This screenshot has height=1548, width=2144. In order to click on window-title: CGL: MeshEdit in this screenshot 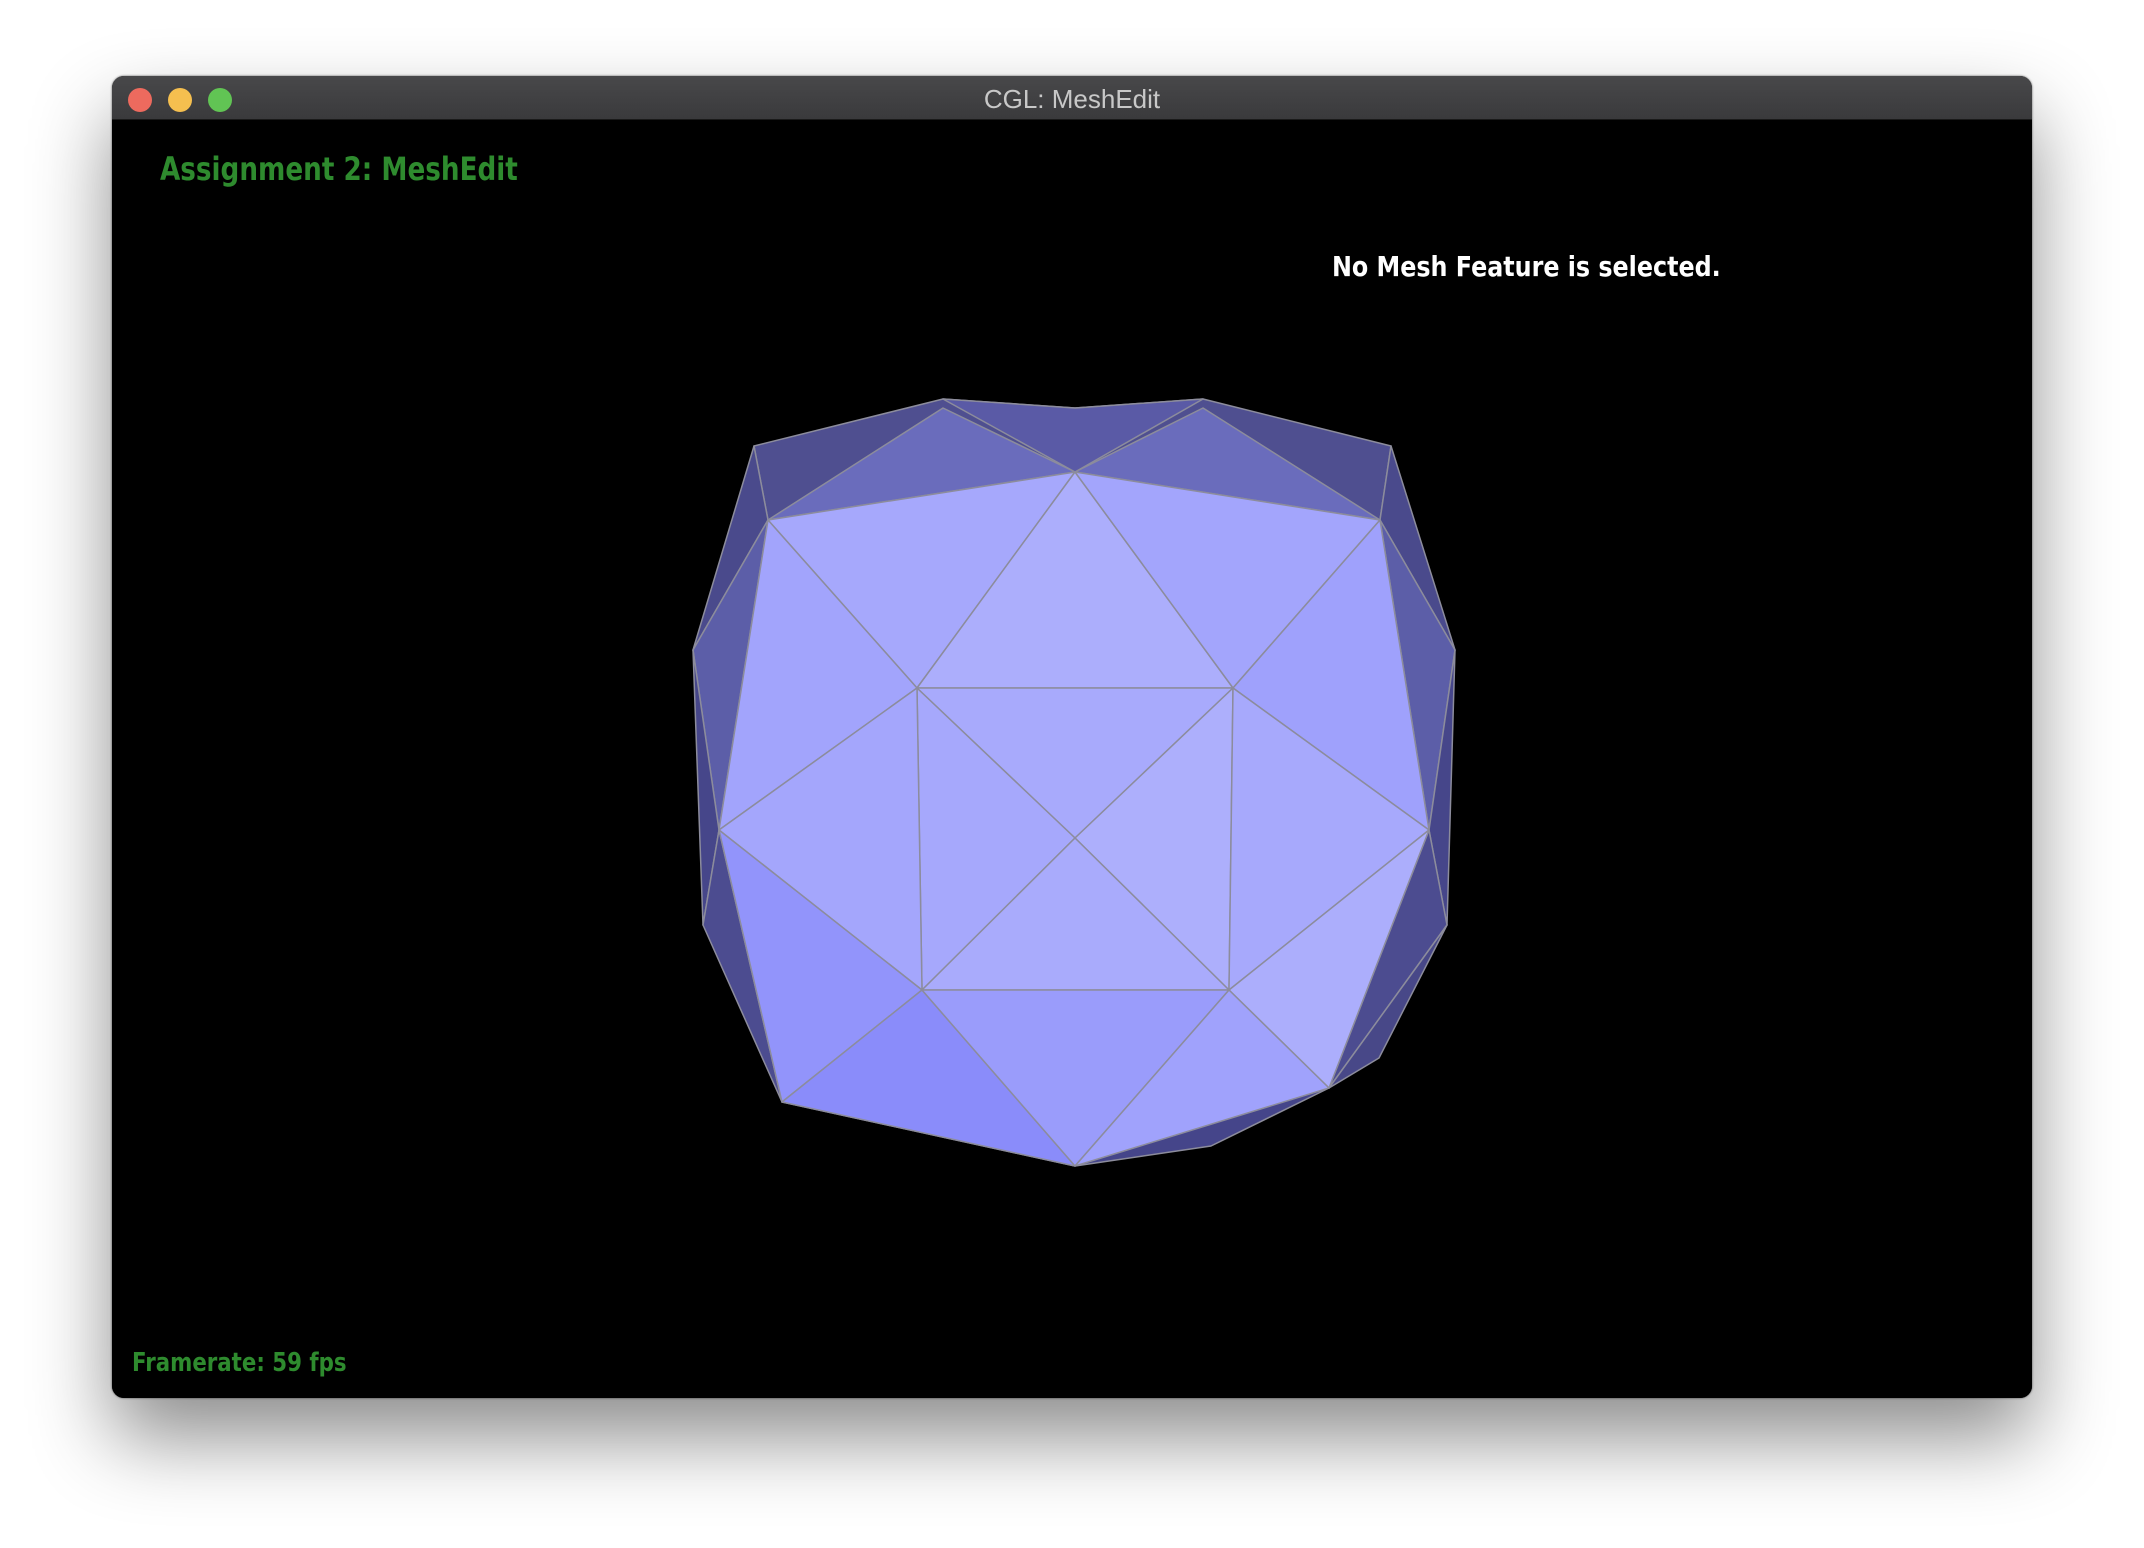, I will do `click(1072, 99)`.